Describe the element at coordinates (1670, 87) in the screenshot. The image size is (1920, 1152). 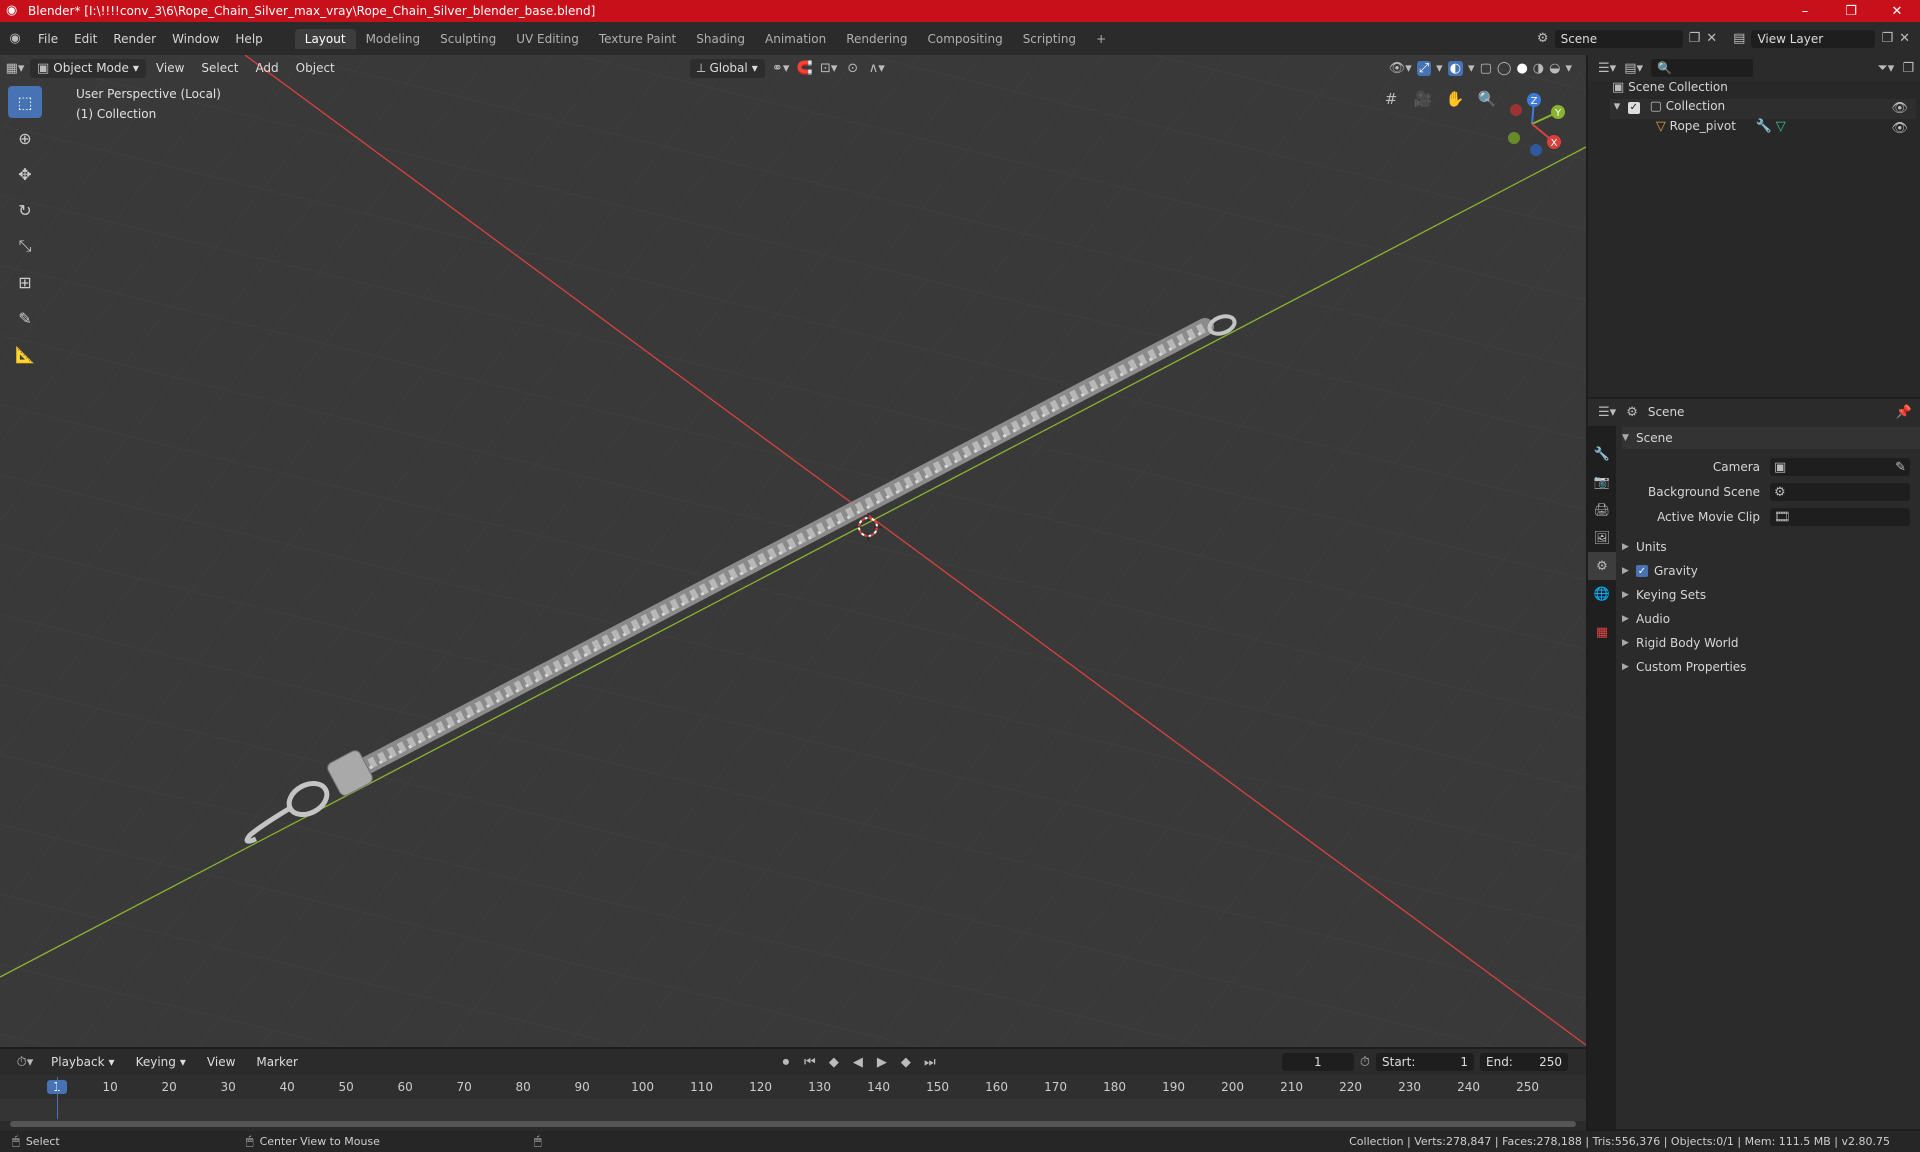
I see `outliner-root: ▣ Scene Collection` at that location.